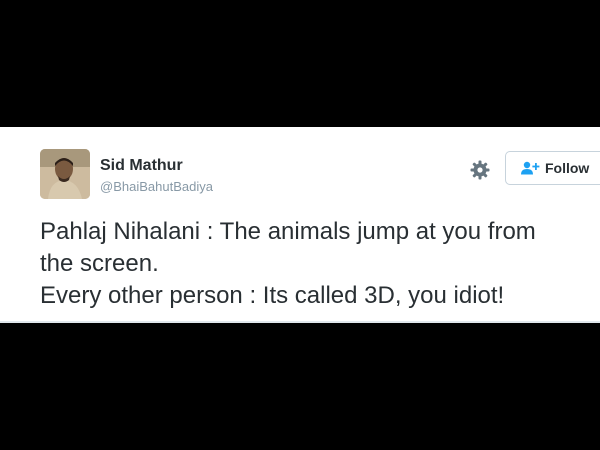  I want to click on follow-button-label: Follow, so click(567, 168).